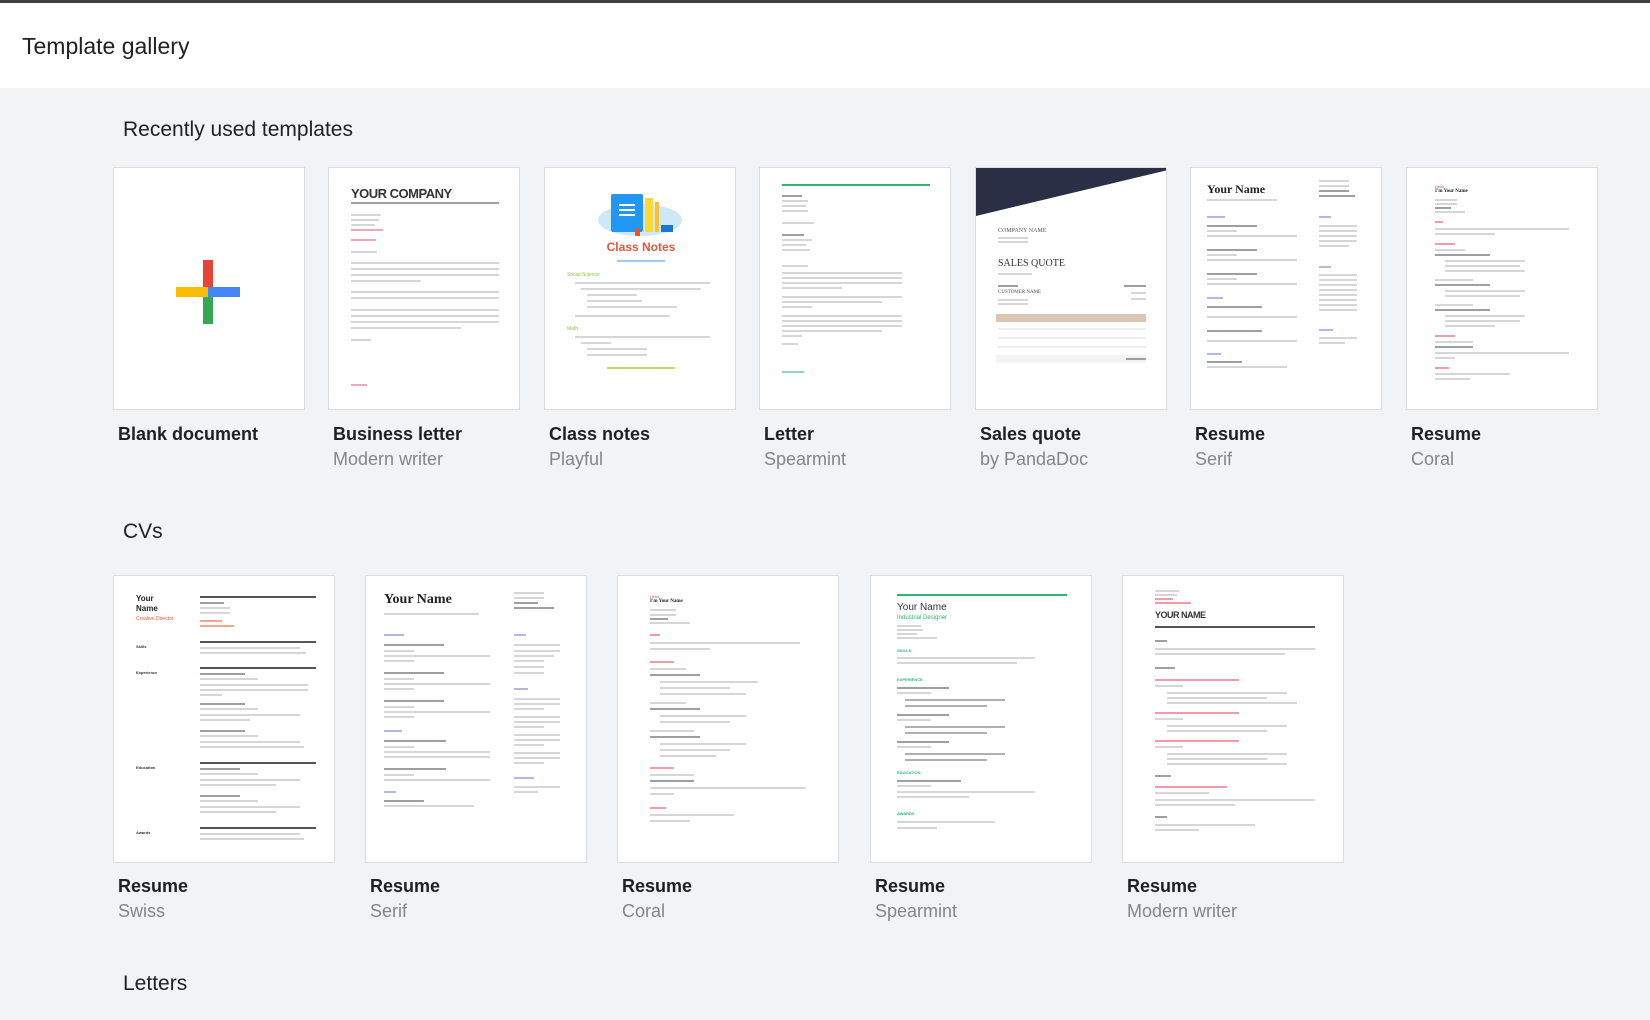  What do you see at coordinates (208, 292) in the screenshot?
I see `plus-icon` at bounding box center [208, 292].